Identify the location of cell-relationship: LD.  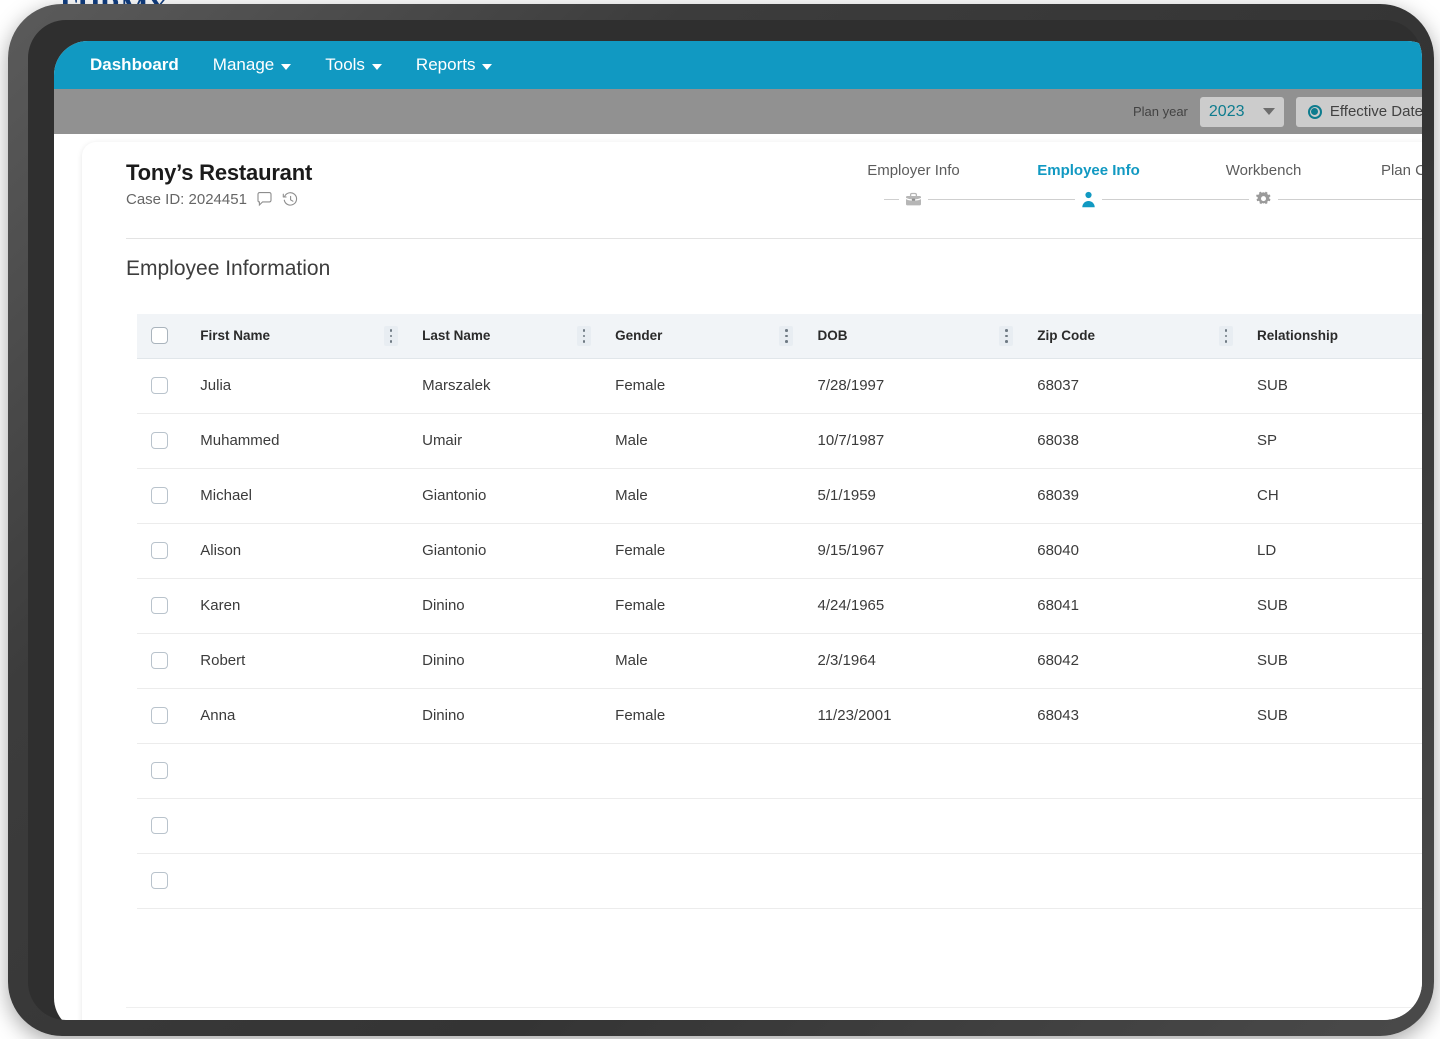
(1332, 551).